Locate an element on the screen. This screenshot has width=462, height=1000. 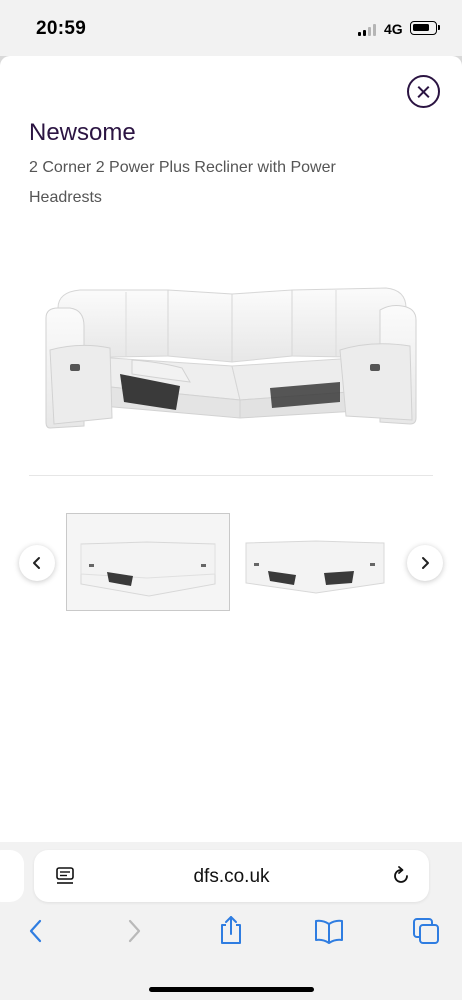
previous-tab-preview is located at coordinates (12, 876).